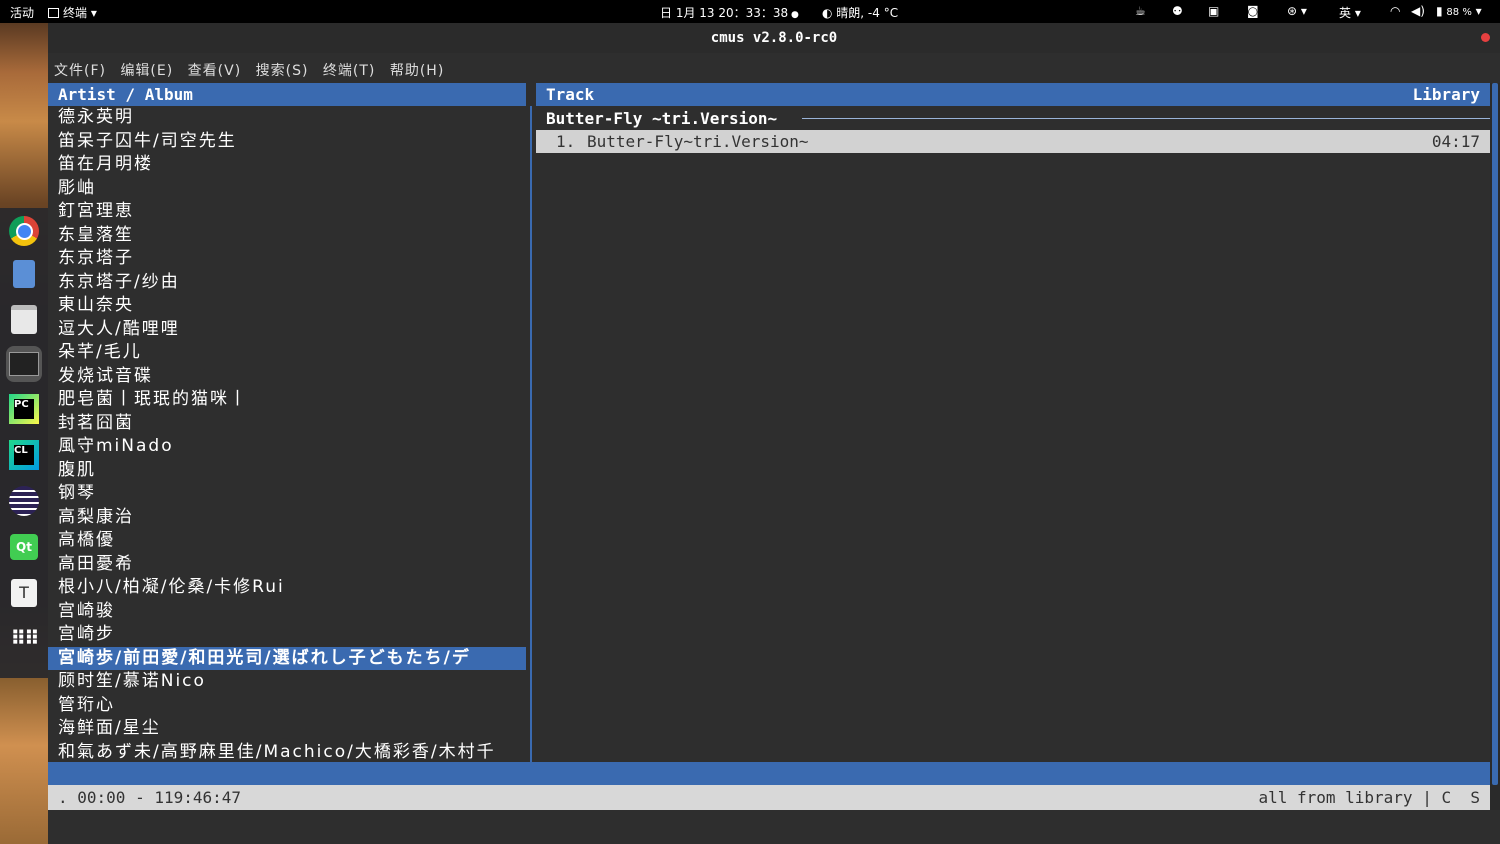 This screenshot has width=1500, height=844. Describe the element at coordinates (150, 797) in the screenshot. I see `playback-status: . 00:00 - 119:46:47` at that location.